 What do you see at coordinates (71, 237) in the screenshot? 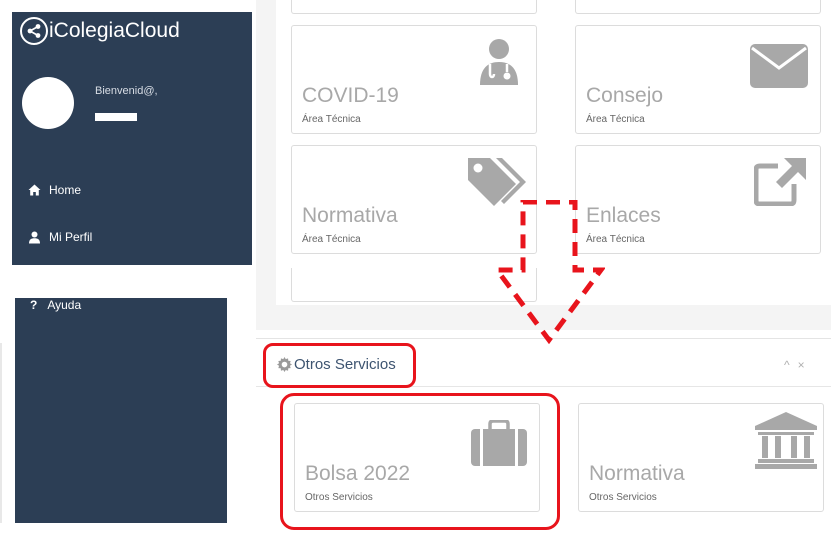
I see `sidebar-item-label: Mi Perfil` at bounding box center [71, 237].